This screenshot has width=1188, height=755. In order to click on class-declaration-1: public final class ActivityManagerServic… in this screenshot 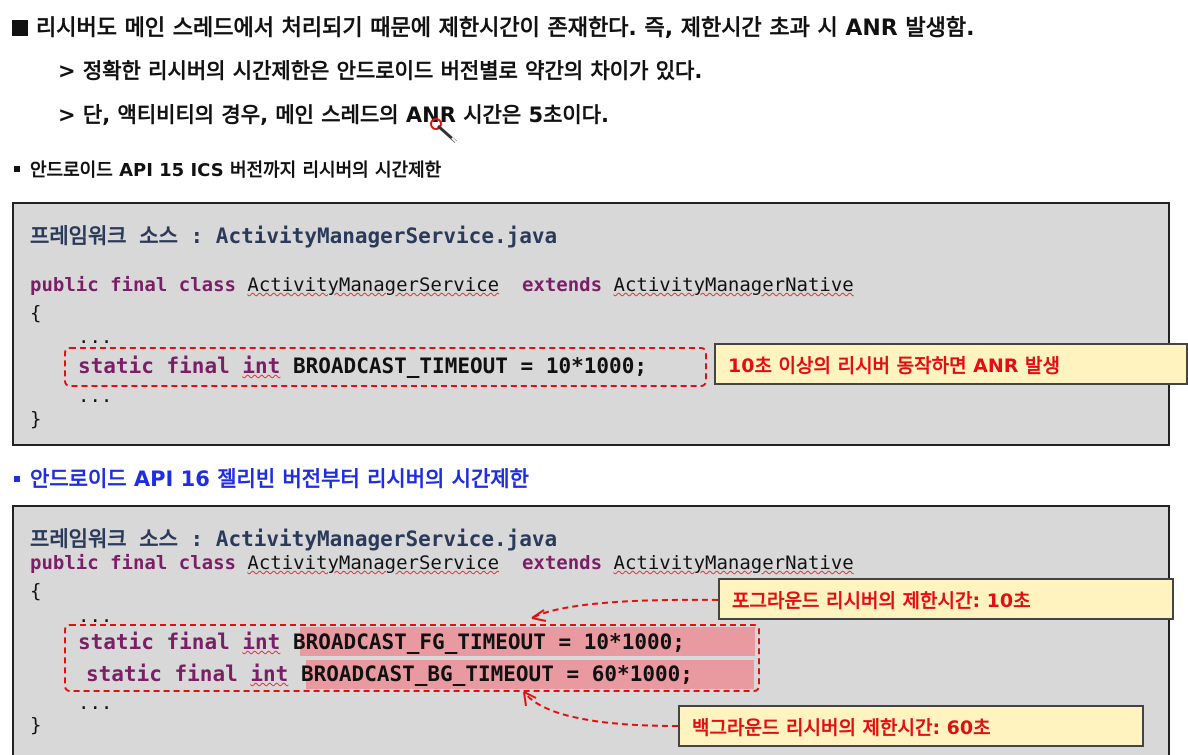, I will do `click(442, 285)`.